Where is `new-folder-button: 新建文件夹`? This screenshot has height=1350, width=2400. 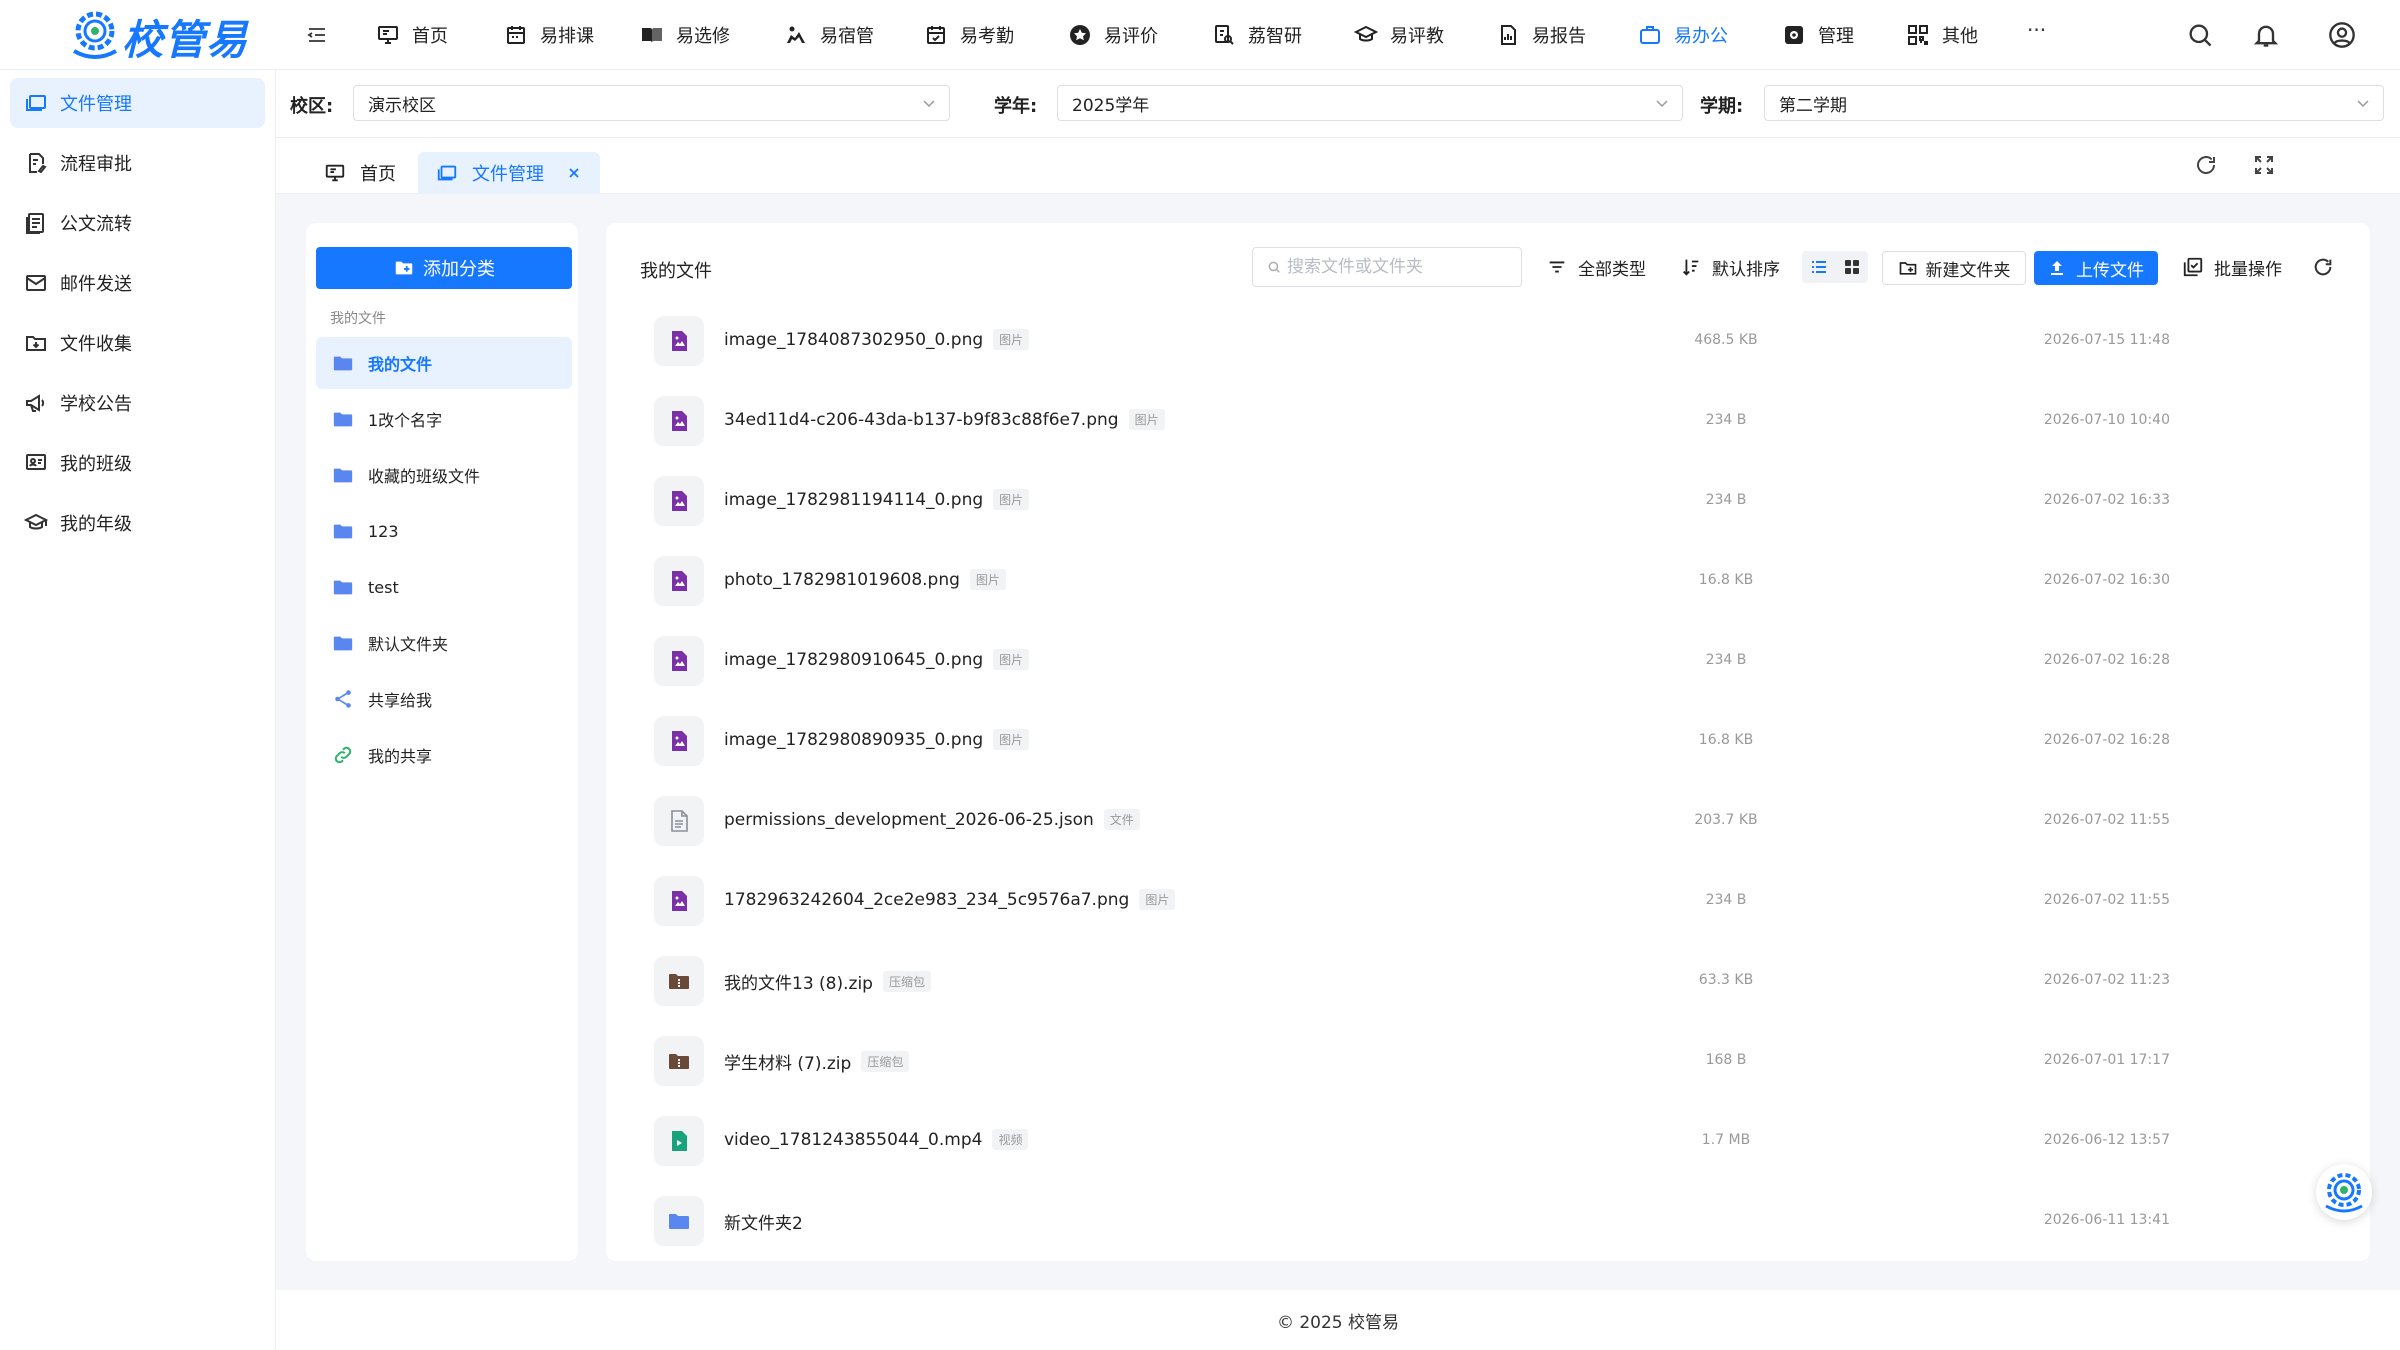 new-folder-button: 新建文件夹 is located at coordinates (1954, 268).